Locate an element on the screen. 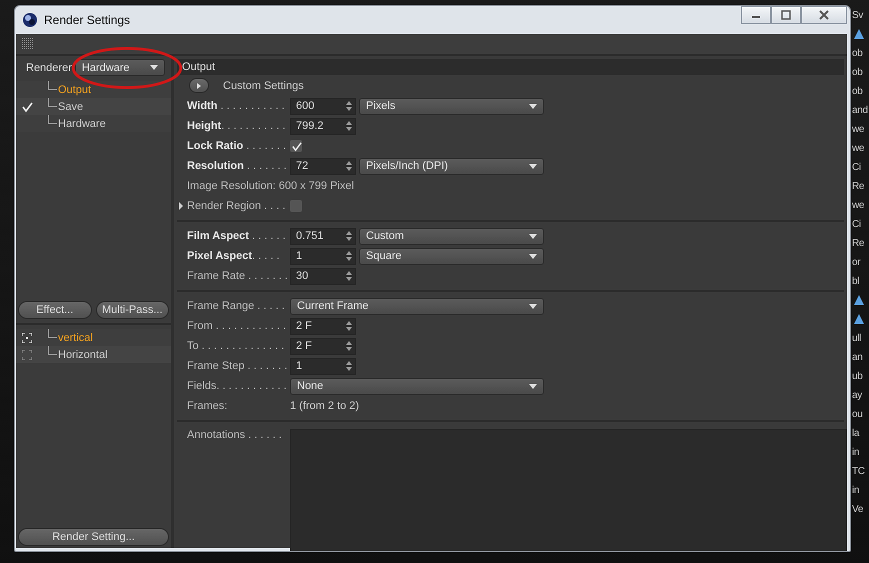 The height and width of the screenshot is (563, 869). field-label: Fields. . . . . . . . . . . . is located at coordinates (237, 386).